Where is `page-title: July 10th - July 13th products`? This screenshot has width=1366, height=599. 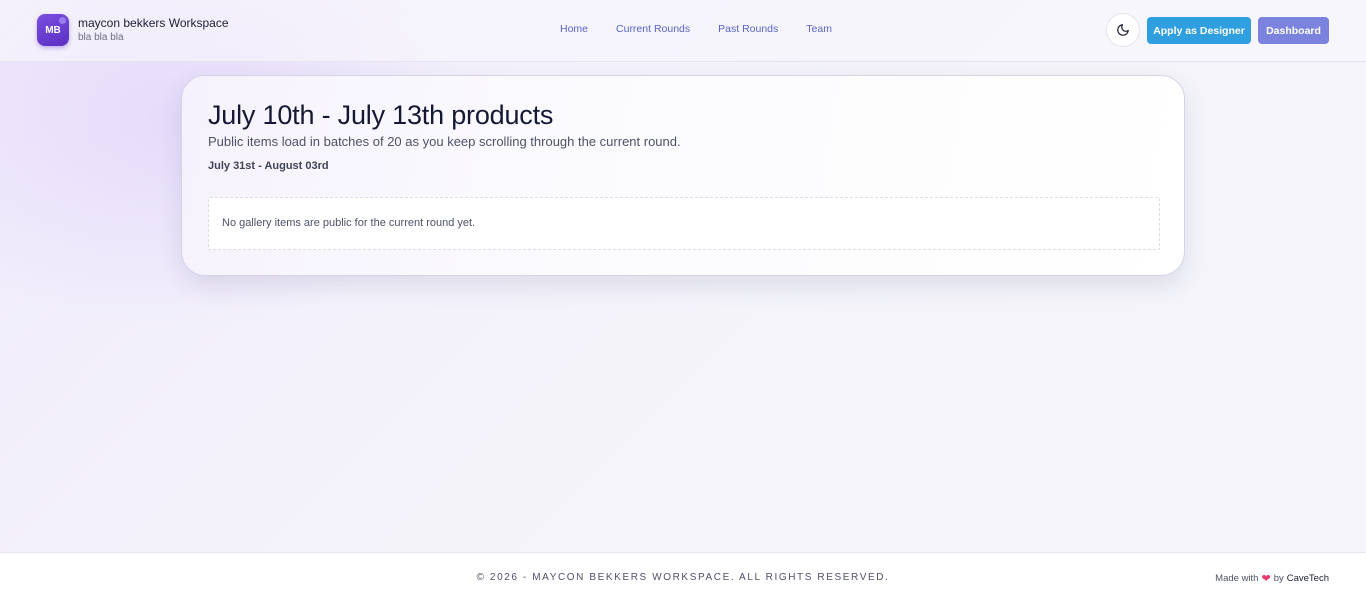 page-title: July 10th - July 13th products is located at coordinates (381, 115).